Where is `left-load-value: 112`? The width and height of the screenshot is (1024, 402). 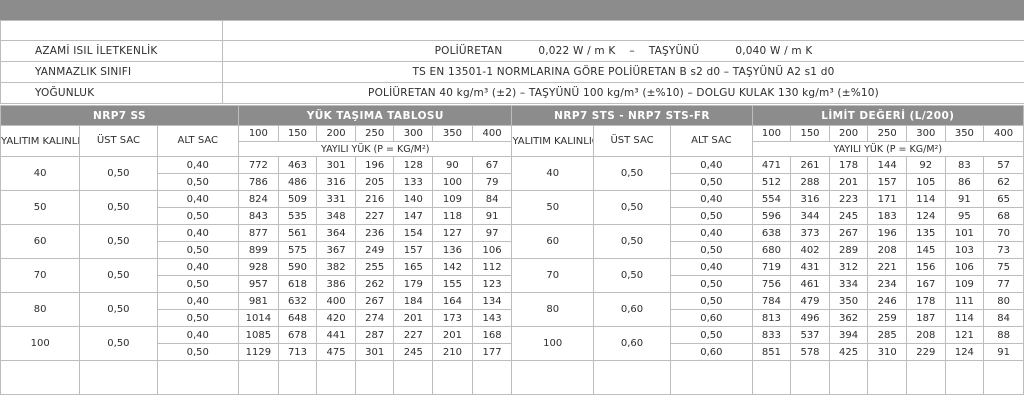 left-load-value: 112 is located at coordinates (492, 267).